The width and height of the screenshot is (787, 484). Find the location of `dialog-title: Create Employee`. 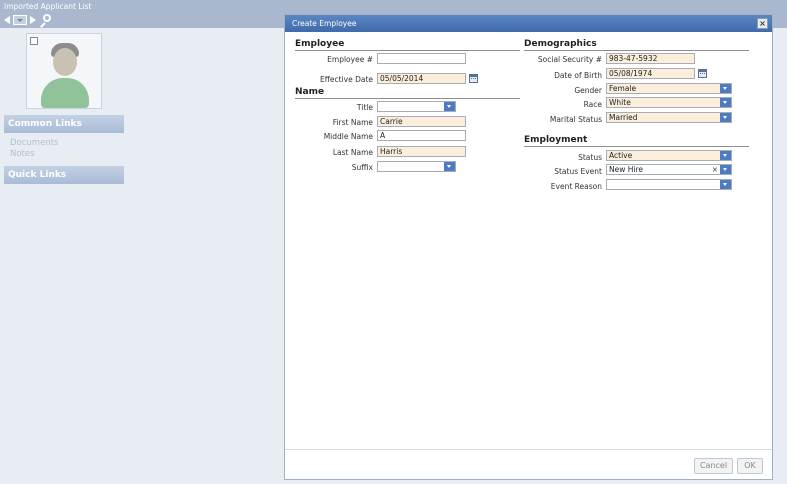

dialog-title: Create Employee is located at coordinates (324, 23).